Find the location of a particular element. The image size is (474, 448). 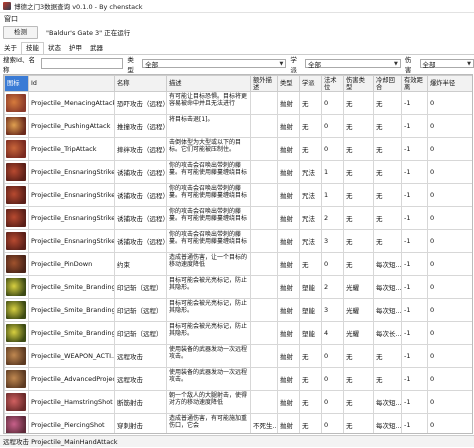

spell-slot-cell: 1 is located at coordinates (332, 195).